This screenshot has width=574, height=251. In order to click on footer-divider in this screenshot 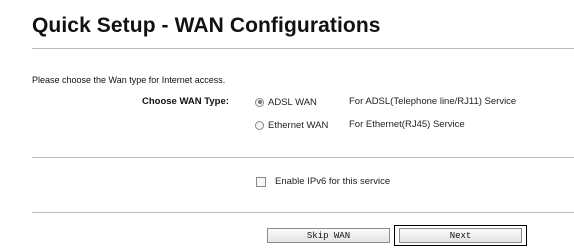, I will do `click(303, 212)`.